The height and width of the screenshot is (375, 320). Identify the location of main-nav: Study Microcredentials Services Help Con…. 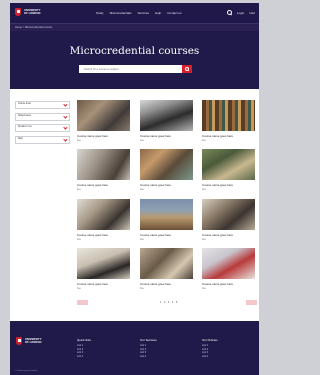
(139, 13).